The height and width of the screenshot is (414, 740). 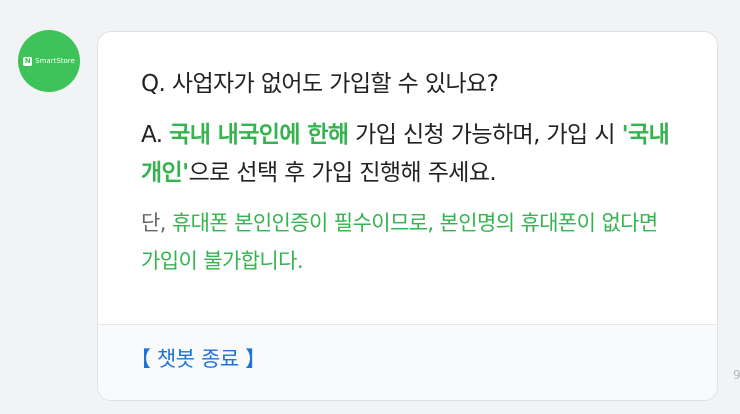 What do you see at coordinates (55, 60) in the screenshot?
I see `smartstore-logo-text: SmartStore` at bounding box center [55, 60].